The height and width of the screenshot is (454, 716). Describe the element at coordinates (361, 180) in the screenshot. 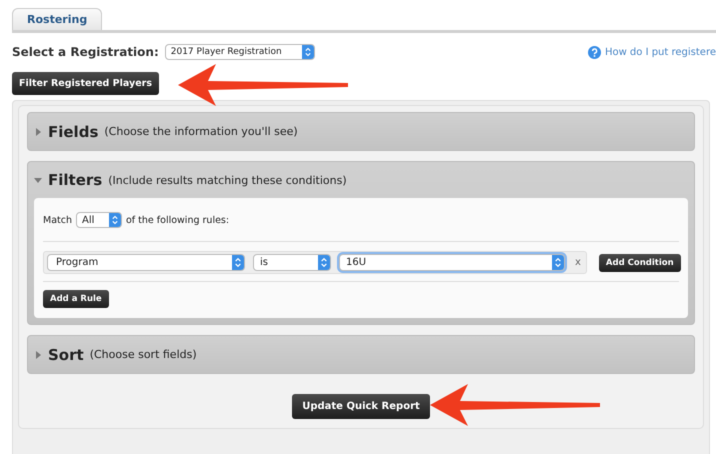

I see `section-header: Filters (Include results matching these conditions)` at that location.